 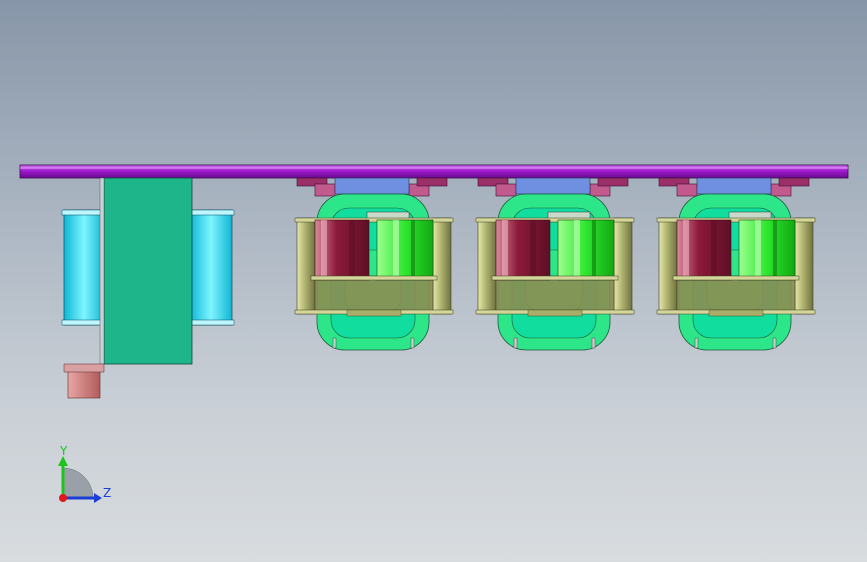 What do you see at coordinates (63, 498) in the screenshot?
I see `x-axis-icon` at bounding box center [63, 498].